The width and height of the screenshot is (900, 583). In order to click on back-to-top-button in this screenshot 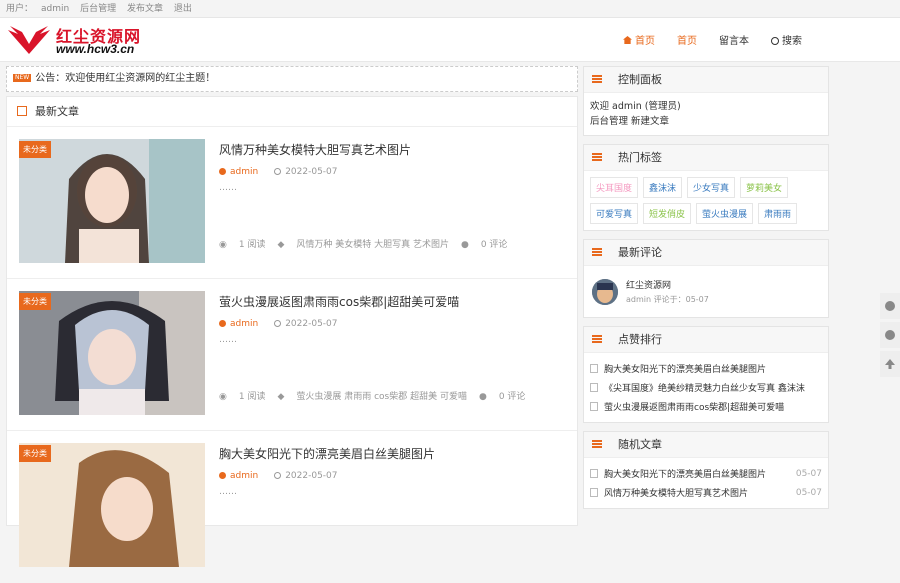, I will do `click(890, 364)`.